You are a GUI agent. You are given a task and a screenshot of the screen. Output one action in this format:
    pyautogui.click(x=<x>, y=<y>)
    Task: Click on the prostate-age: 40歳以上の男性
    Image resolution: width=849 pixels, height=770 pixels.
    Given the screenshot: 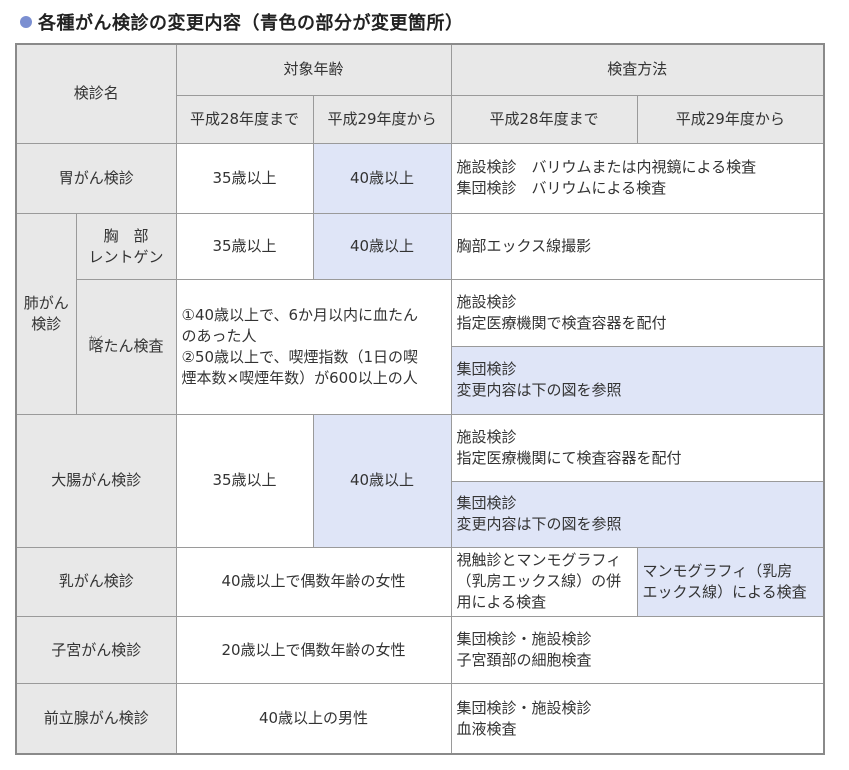 What is the action you would take?
    pyautogui.click(x=313, y=719)
    